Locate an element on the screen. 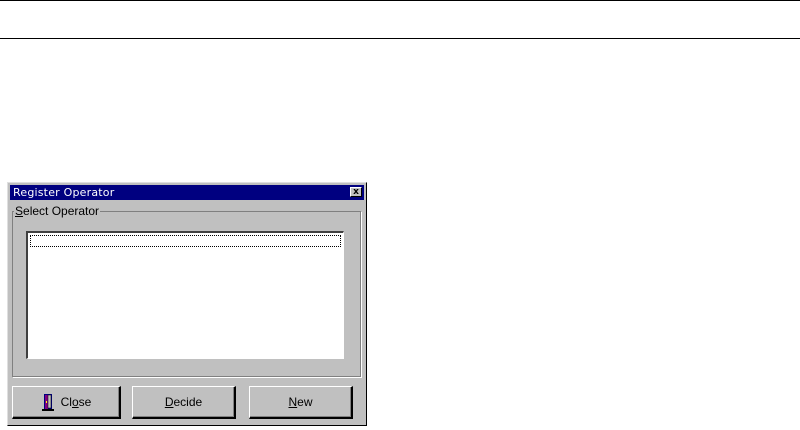 Image resolution: width=800 pixels, height=430 pixels. list-focus-row is located at coordinates (185, 241).